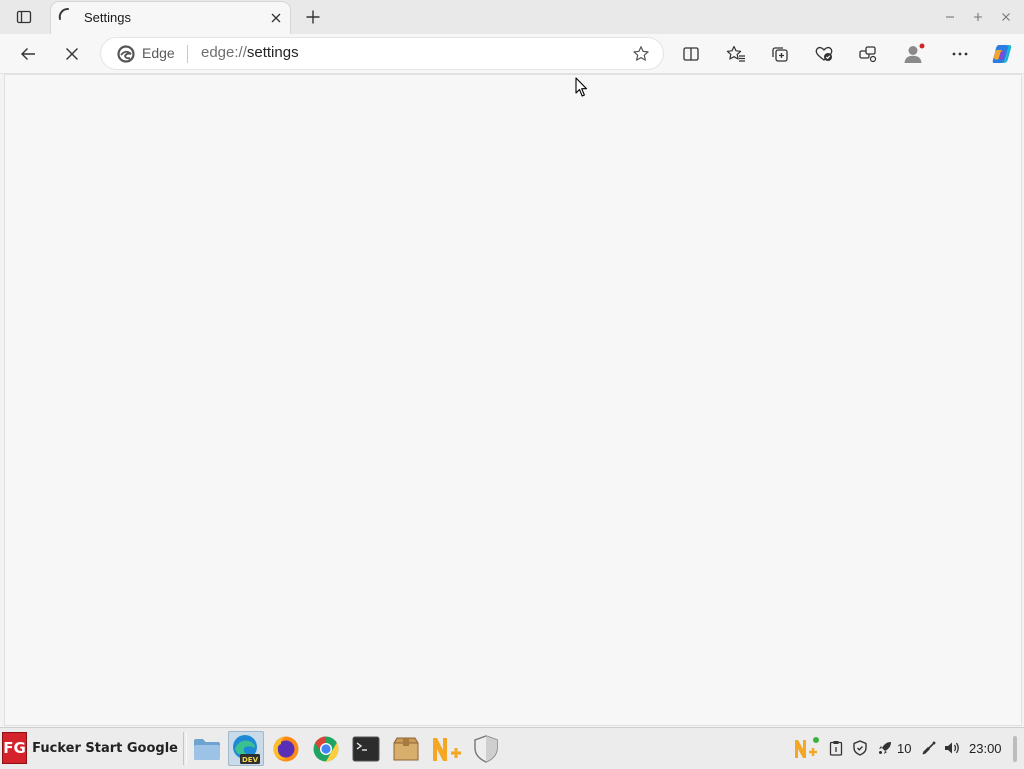 The width and height of the screenshot is (1024, 769). I want to click on start-logo: FG, so click(15, 748).